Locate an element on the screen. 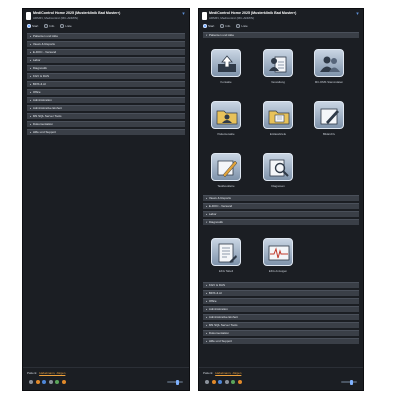 The image size is (400, 400). tile-ekg-anzeigen: EKG Anzeigen is located at coordinates (278, 255).